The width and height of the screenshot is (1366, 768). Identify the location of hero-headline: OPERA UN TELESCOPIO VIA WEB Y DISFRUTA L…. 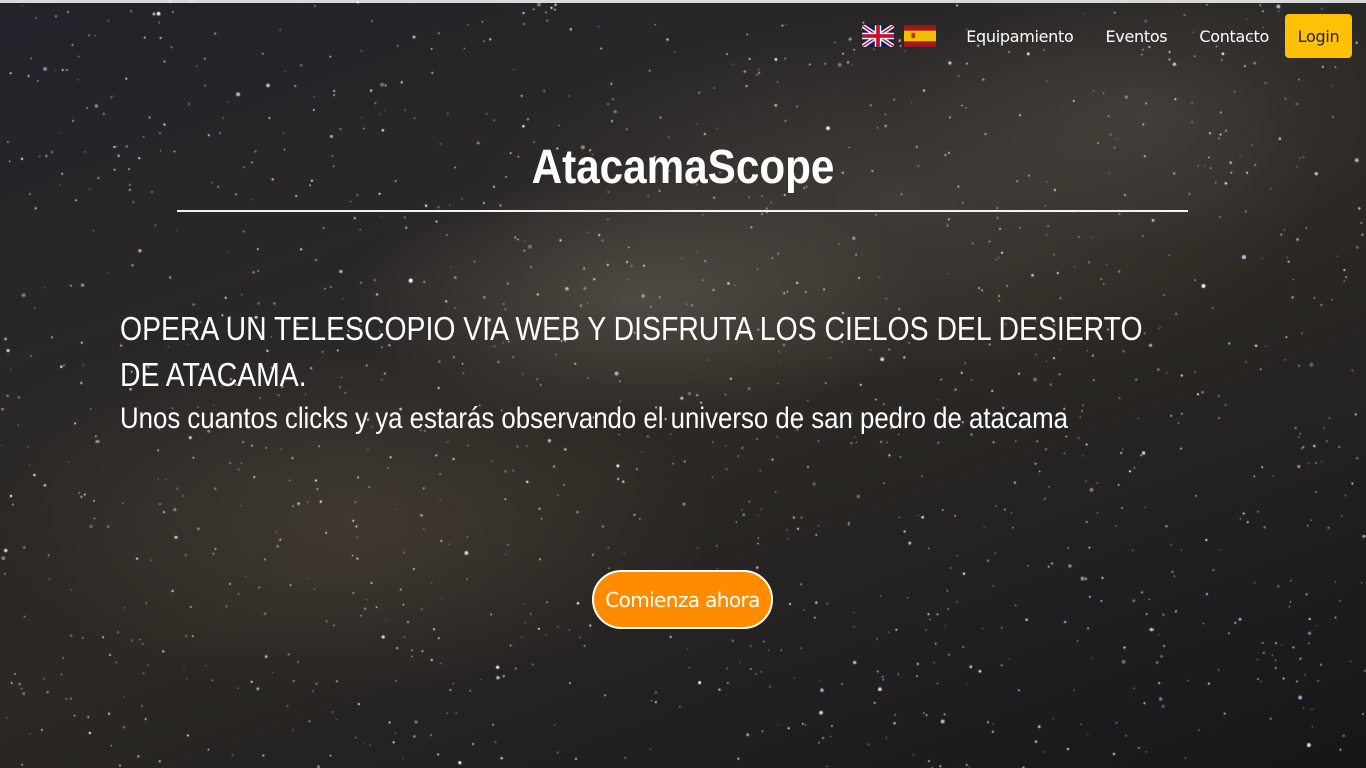
(631, 351).